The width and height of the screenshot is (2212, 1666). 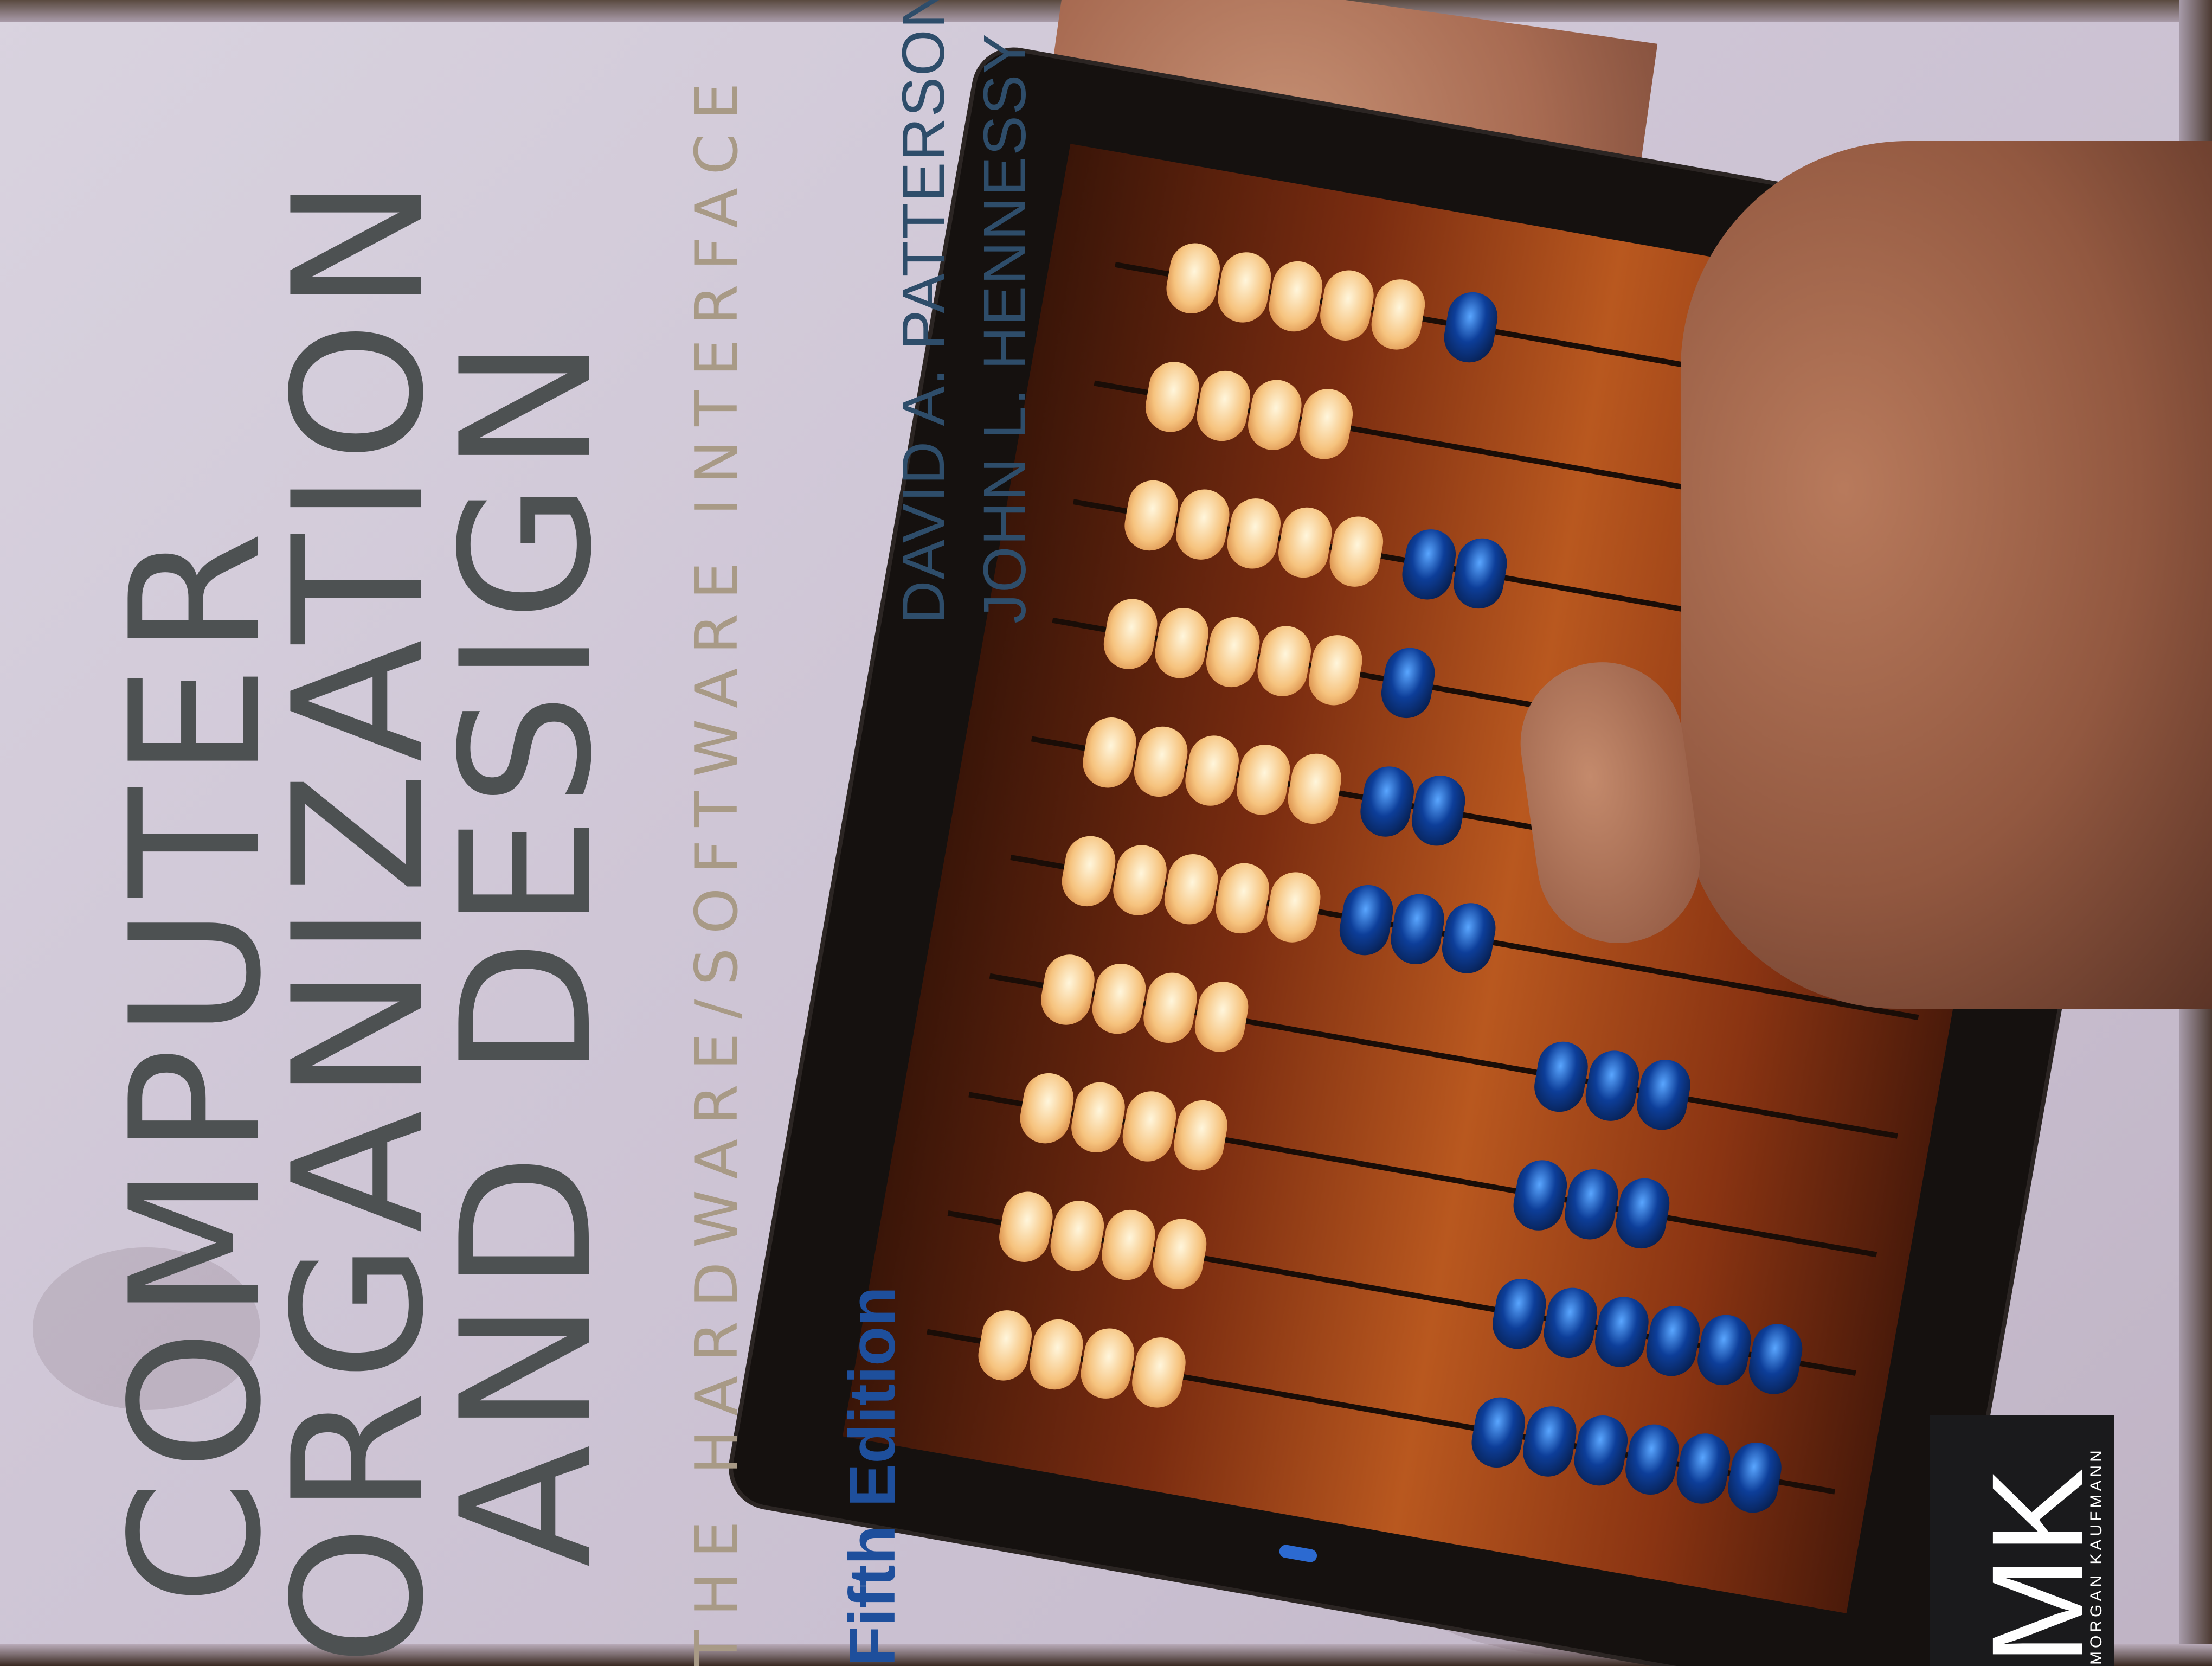 What do you see at coordinates (923, 312) in the screenshot?
I see `author-patterson: DAVID A. PATTERSON` at bounding box center [923, 312].